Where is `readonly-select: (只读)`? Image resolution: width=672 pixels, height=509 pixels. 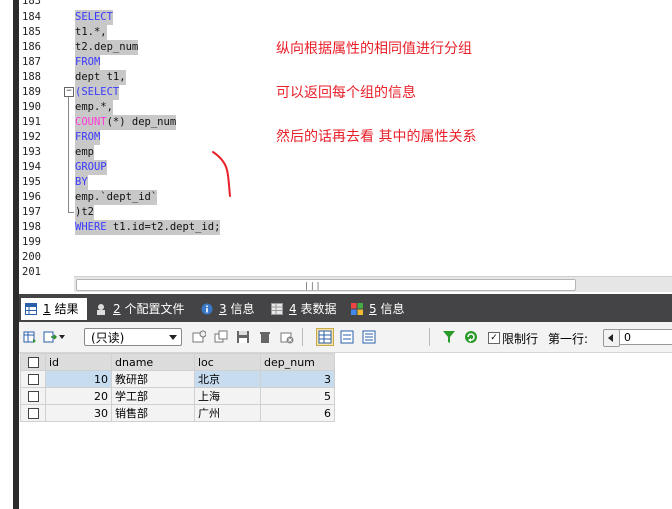
readonly-select: (只读) is located at coordinates (133, 337).